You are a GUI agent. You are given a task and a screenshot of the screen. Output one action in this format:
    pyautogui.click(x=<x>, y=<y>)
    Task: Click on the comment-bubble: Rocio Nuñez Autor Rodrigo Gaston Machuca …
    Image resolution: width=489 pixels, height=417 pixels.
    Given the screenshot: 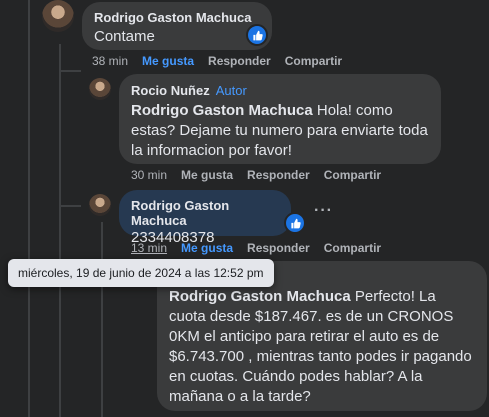 What is the action you would take?
    pyautogui.click(x=280, y=119)
    